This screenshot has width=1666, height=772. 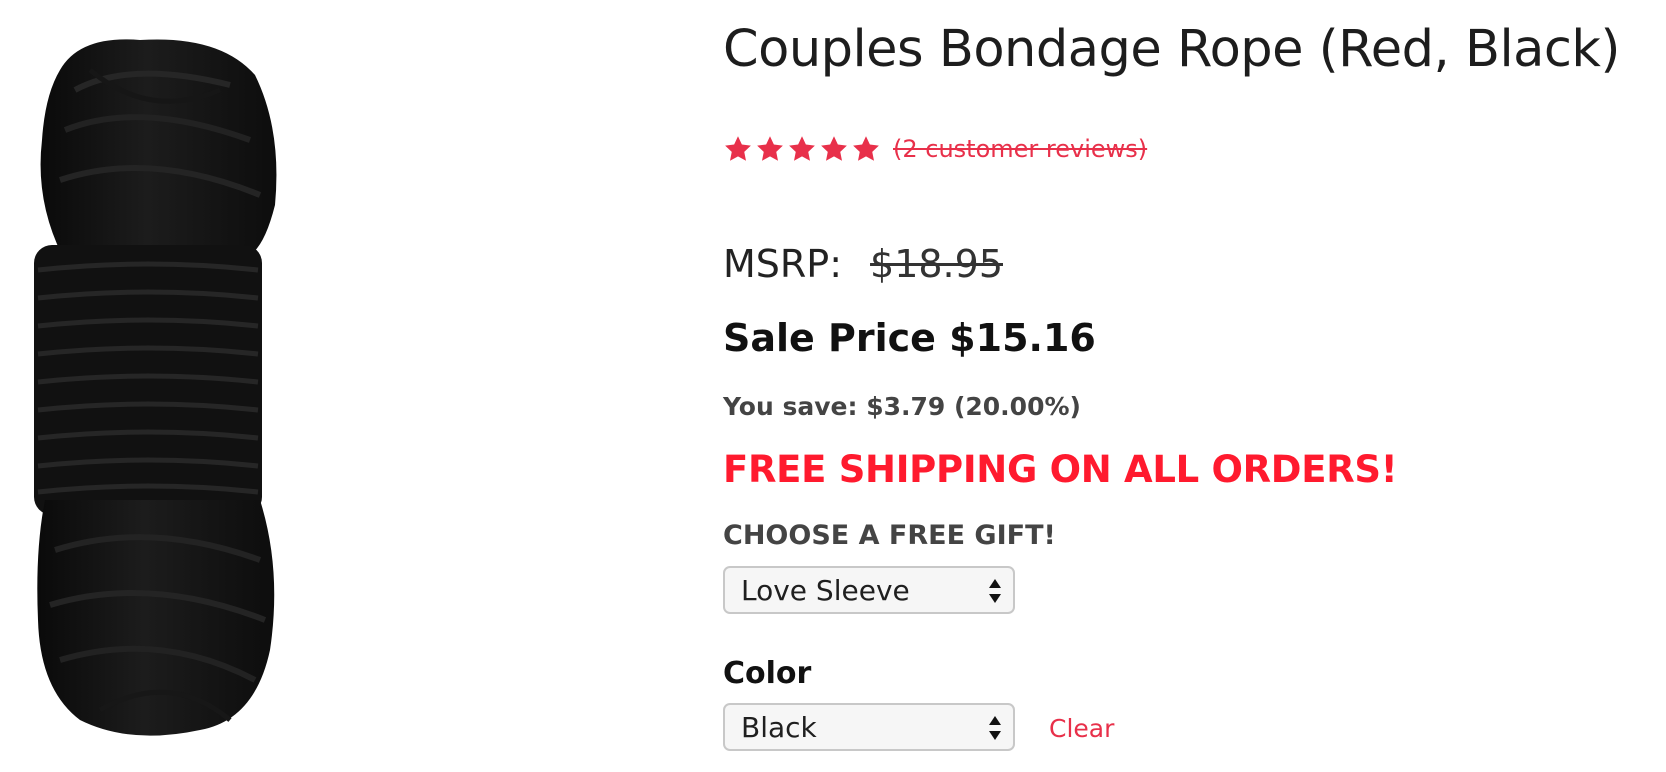 I want to click on color-label: Color, so click(x=767, y=673).